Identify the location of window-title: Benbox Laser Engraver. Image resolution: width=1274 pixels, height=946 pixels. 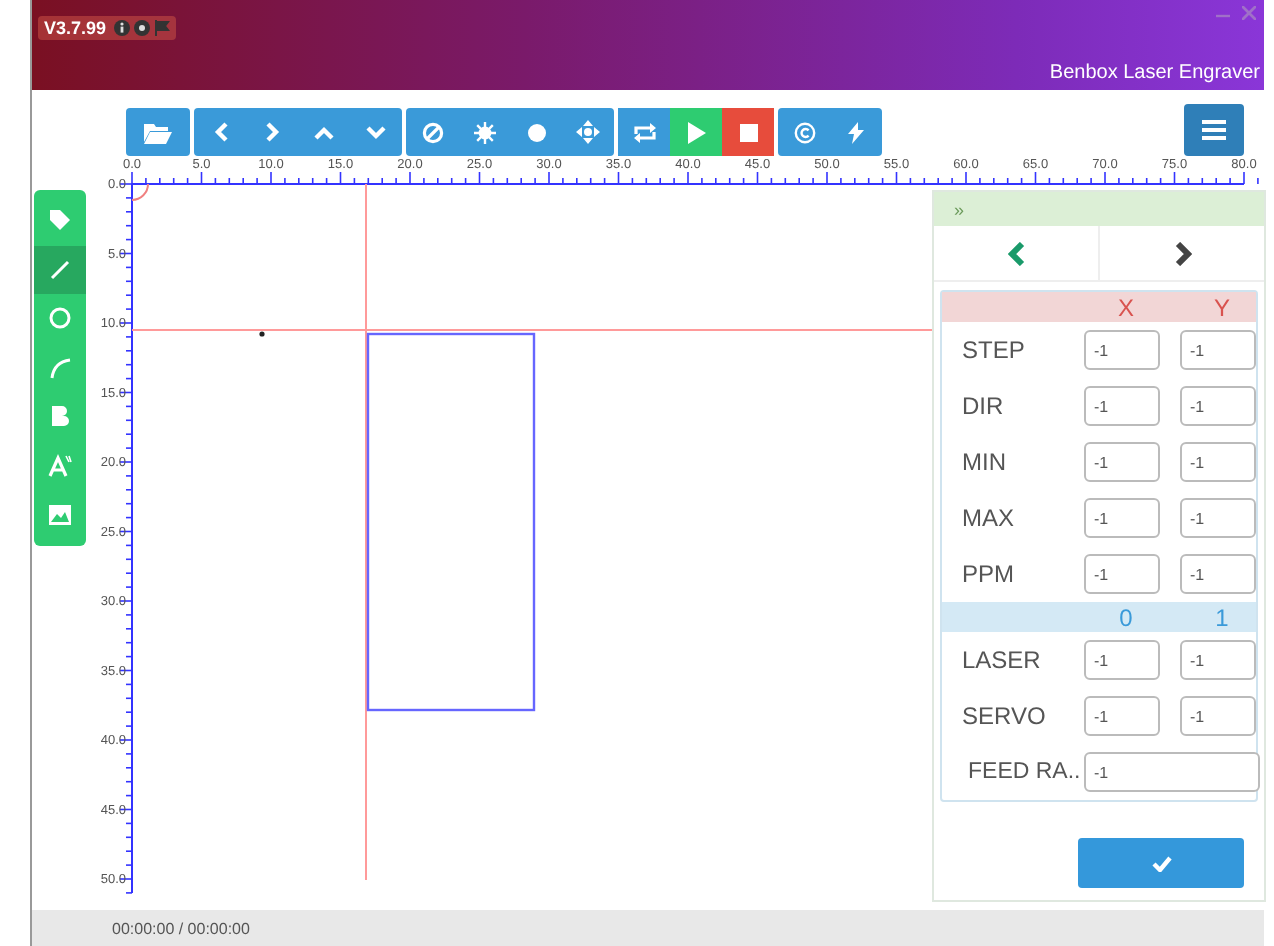
(1154, 73).